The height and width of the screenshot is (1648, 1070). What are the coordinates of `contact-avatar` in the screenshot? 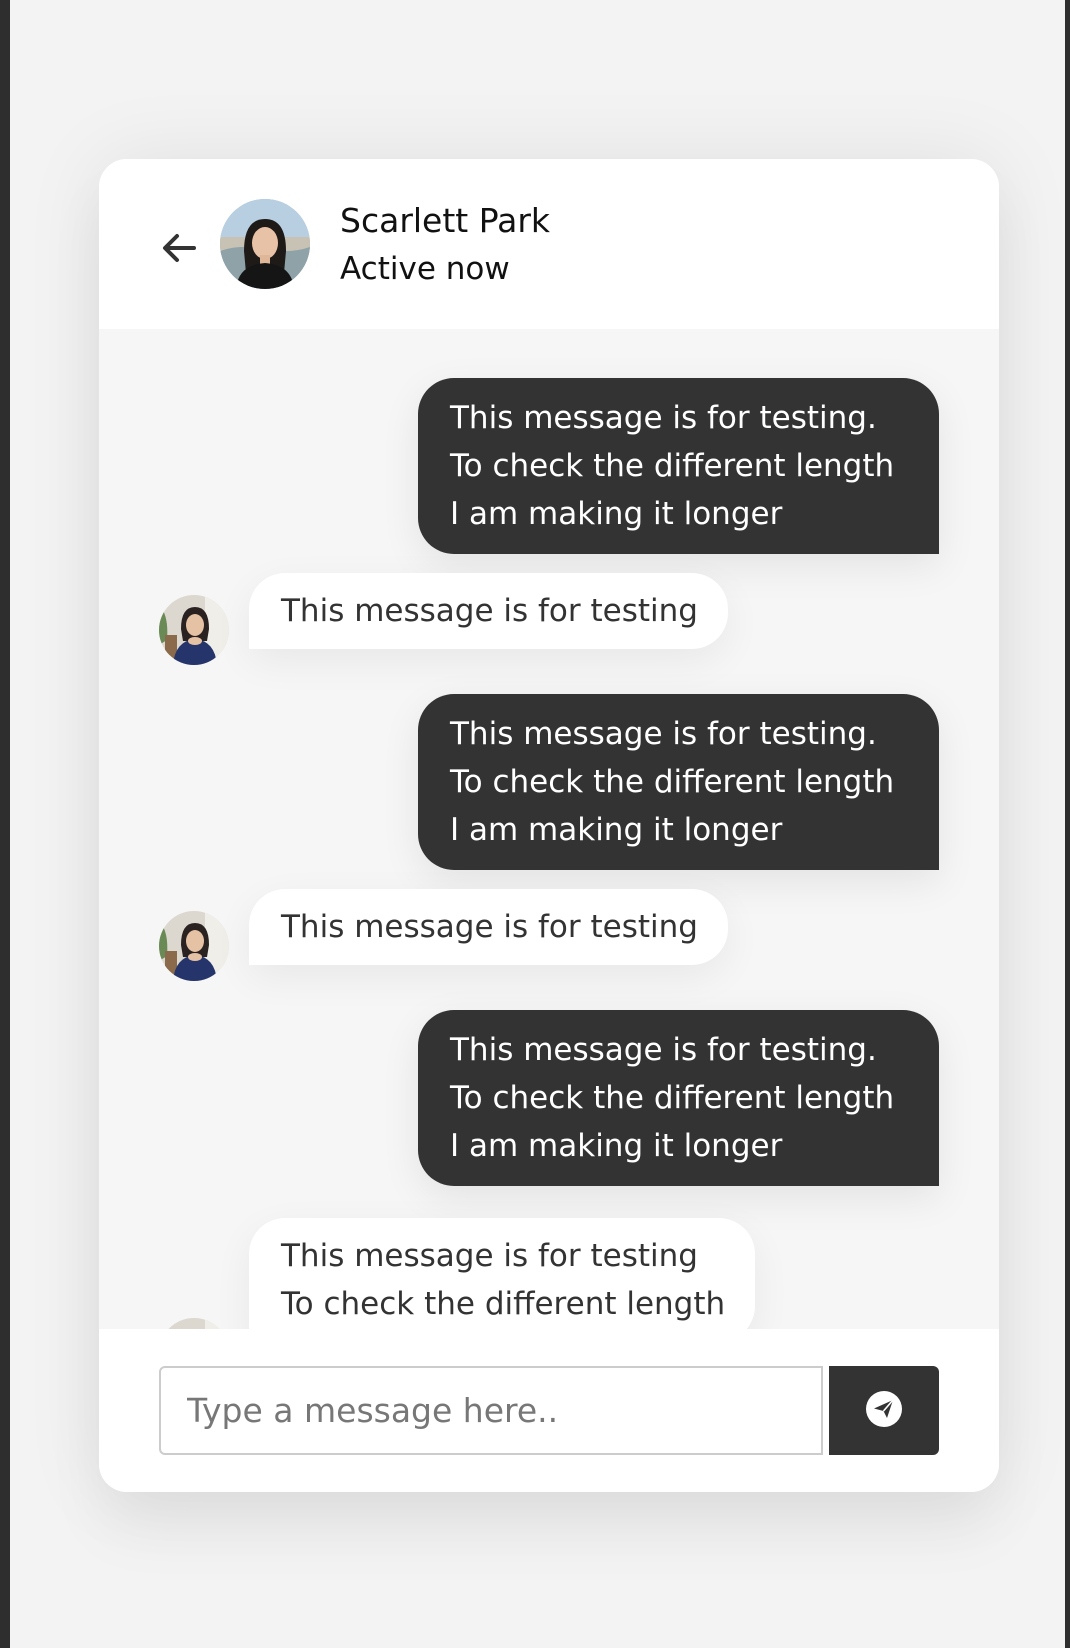 It's located at (265, 244).